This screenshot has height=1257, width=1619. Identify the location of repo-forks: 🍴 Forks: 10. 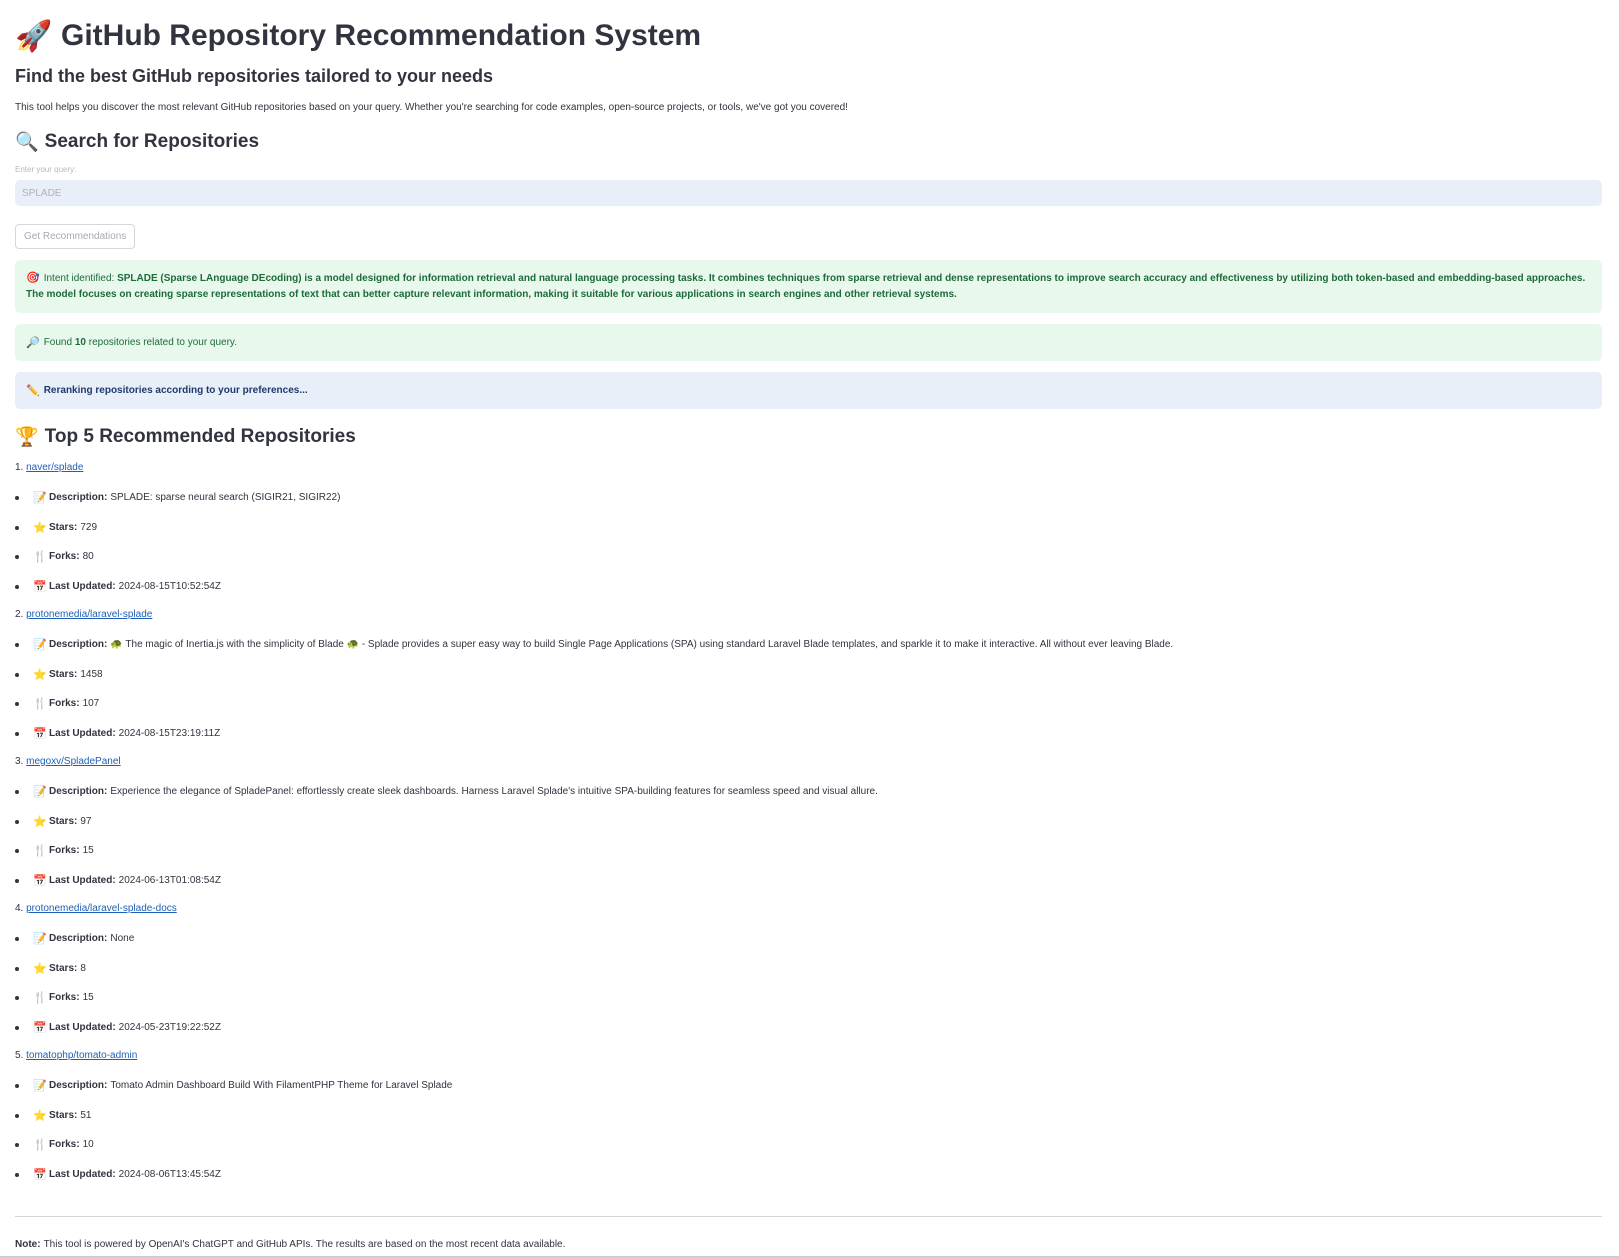
(54, 1144).